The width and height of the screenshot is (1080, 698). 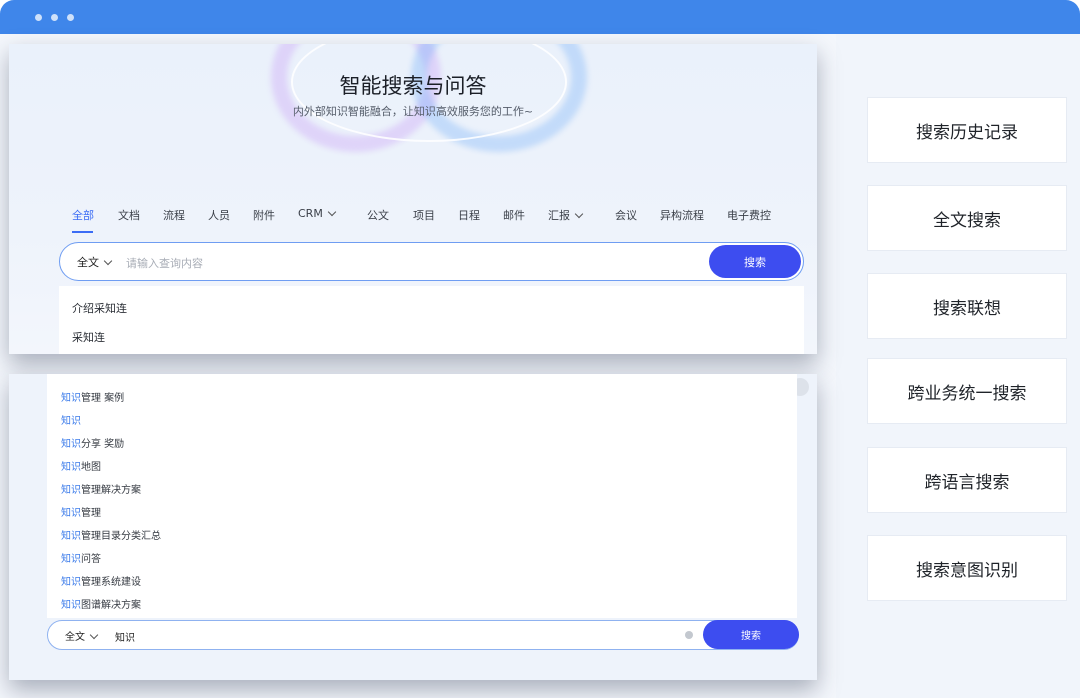 What do you see at coordinates (99, 308) in the screenshot?
I see `suggestion-item: 介绍采知连` at bounding box center [99, 308].